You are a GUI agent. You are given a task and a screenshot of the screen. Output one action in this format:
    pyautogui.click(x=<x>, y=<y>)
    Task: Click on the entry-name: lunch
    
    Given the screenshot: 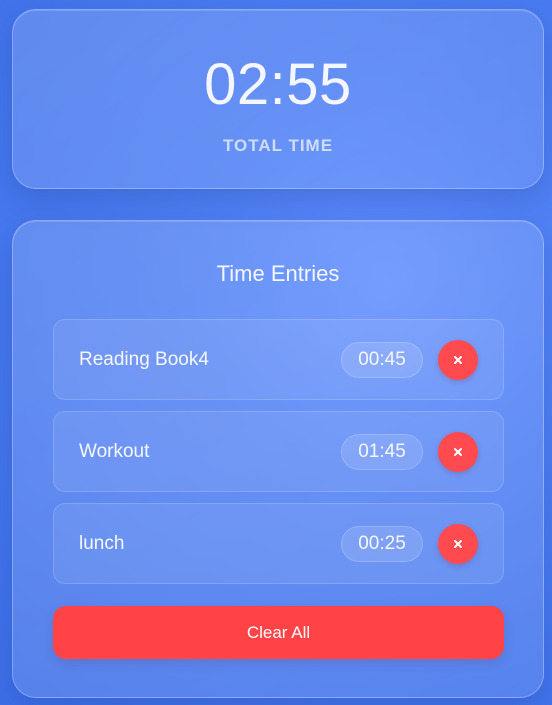 What is the action you would take?
    pyautogui.click(x=102, y=543)
    